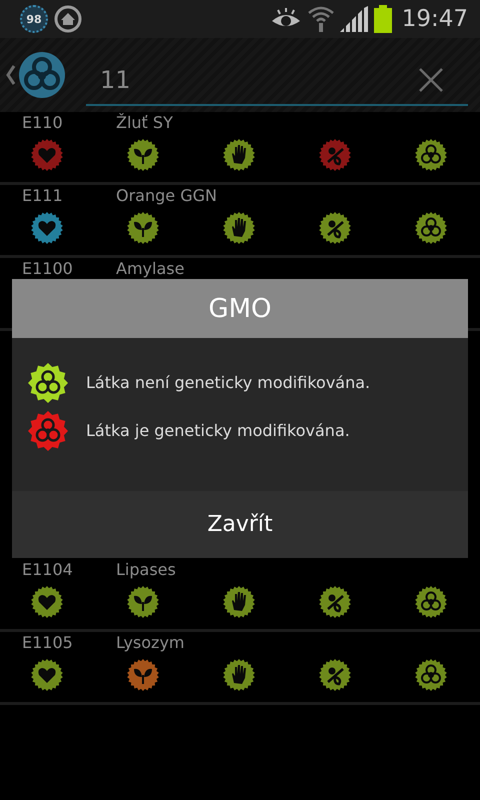 The image size is (480, 800). I want to click on dialog-title: GMO, so click(240, 308).